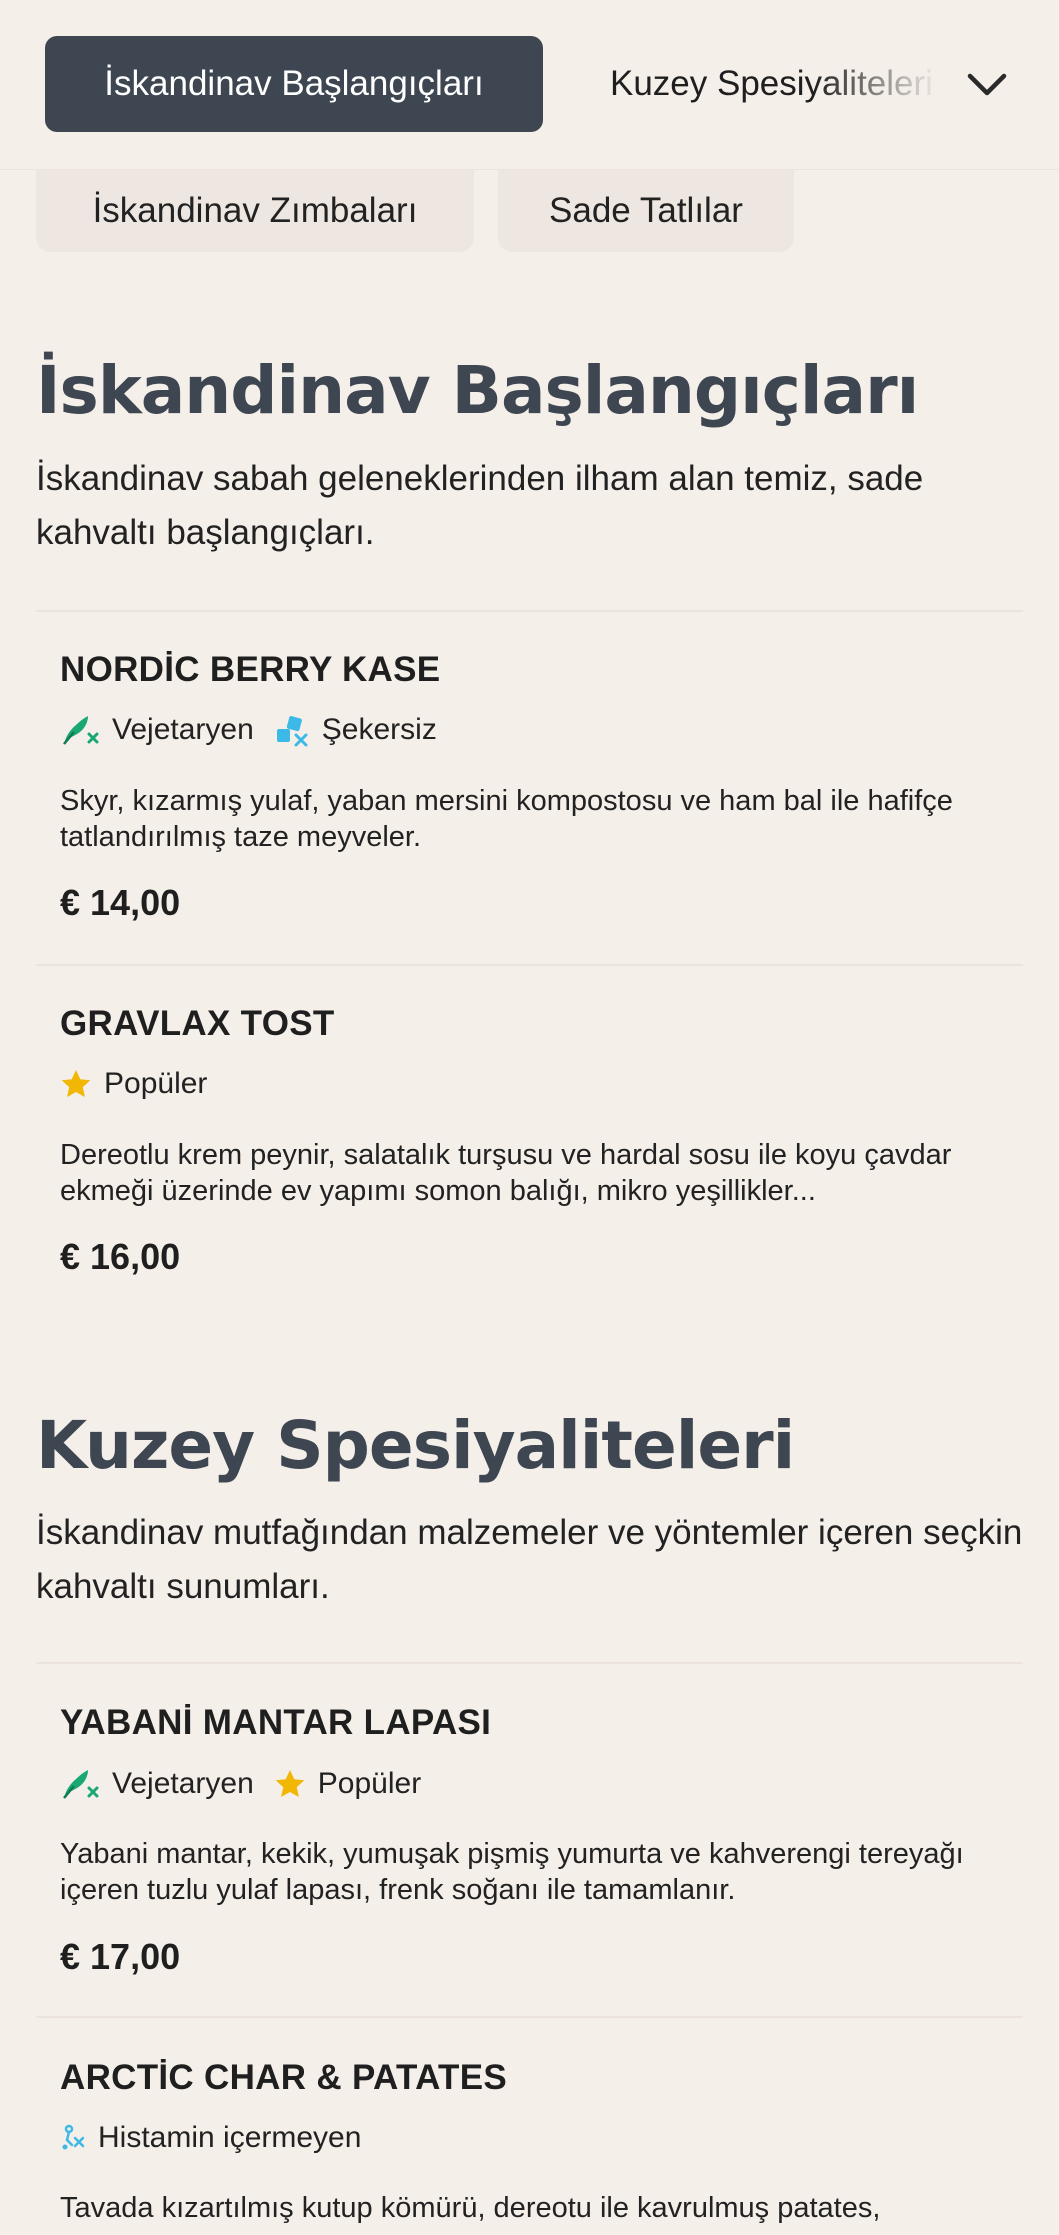  What do you see at coordinates (771, 83) in the screenshot?
I see `tab-label: Kuzey Spesiyaliteleri` at bounding box center [771, 83].